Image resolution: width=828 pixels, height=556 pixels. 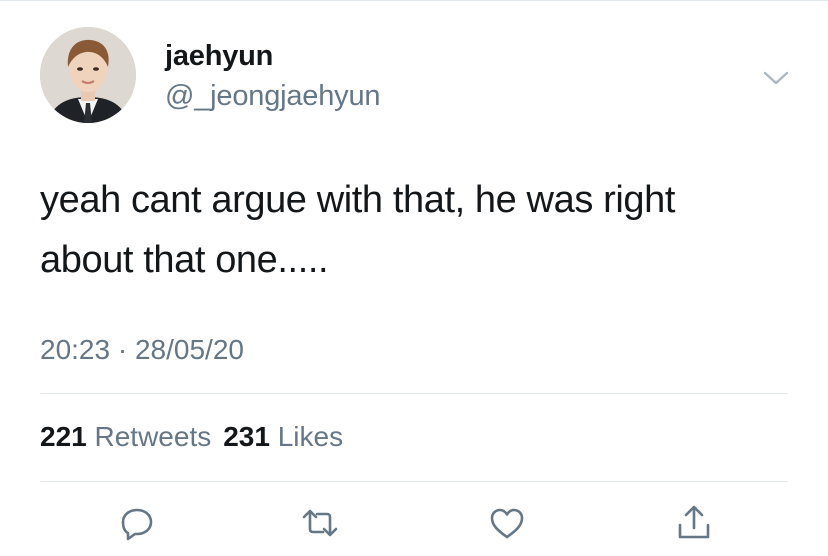 I want to click on like-icon, so click(x=507, y=523).